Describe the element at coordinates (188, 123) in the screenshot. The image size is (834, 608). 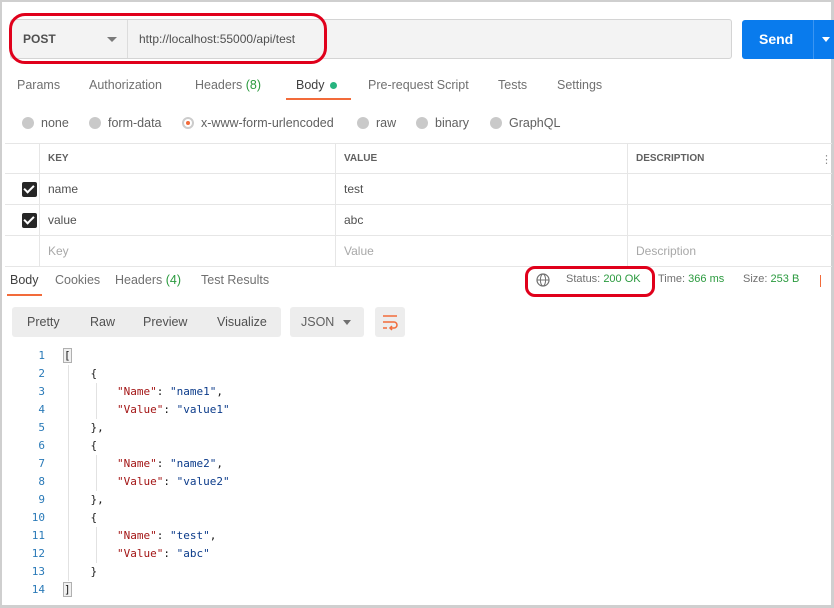
I see `radio-selected-icon` at that location.